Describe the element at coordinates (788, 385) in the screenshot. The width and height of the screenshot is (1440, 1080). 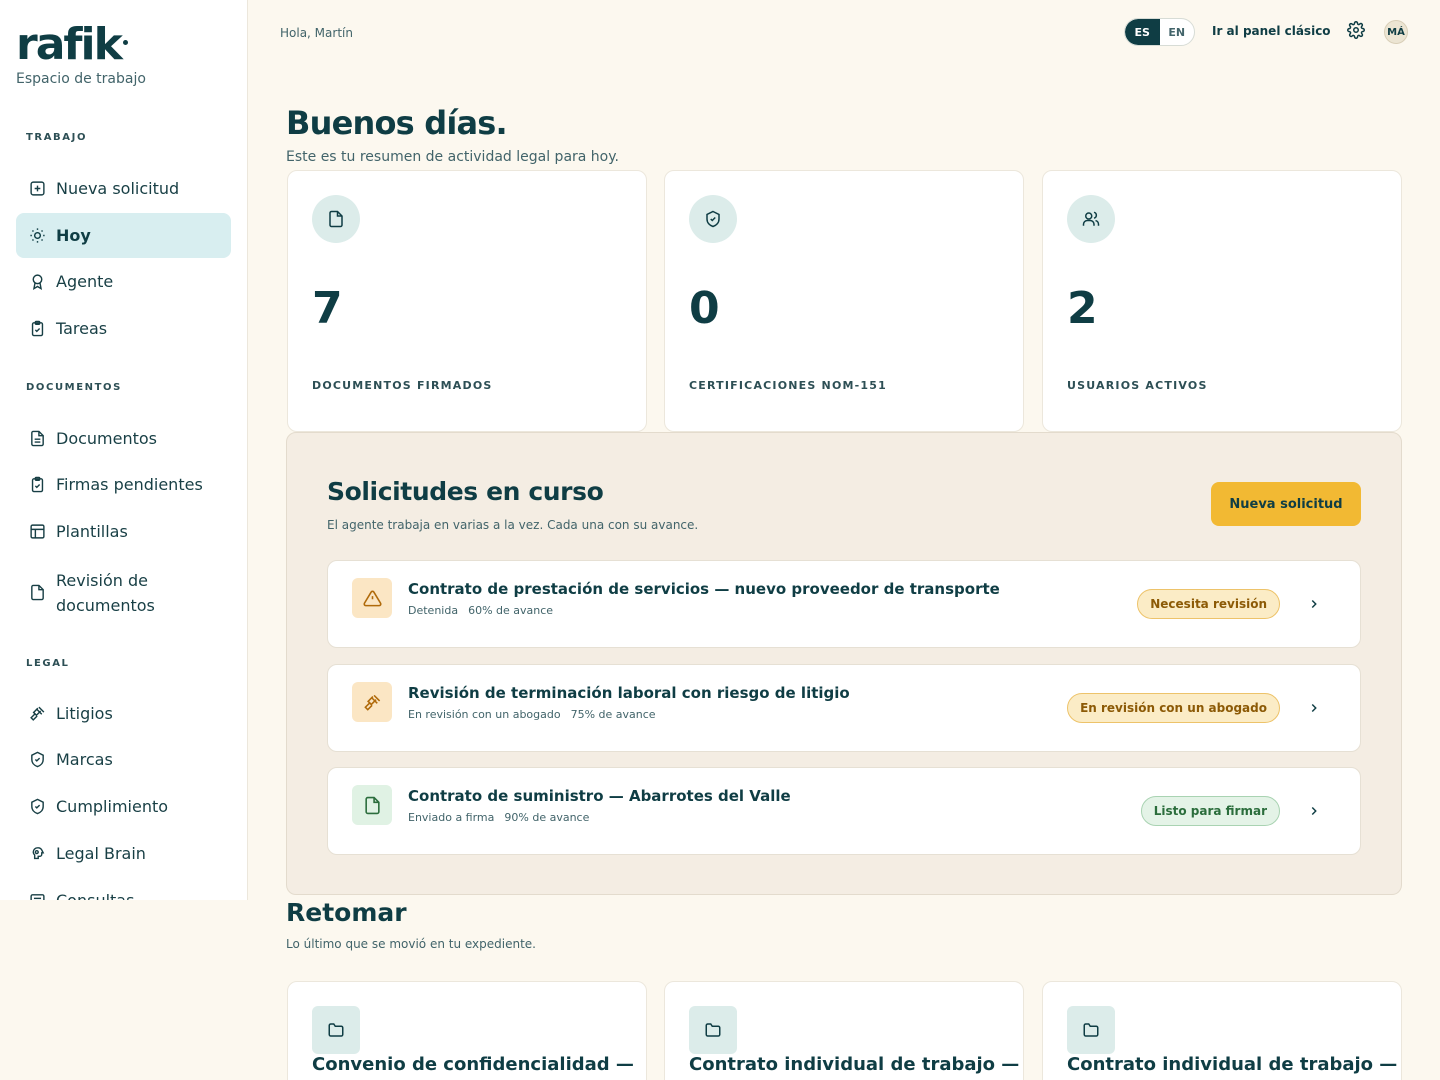
I see `stat-label: CERTIFICACIONES NOM-151` at that location.